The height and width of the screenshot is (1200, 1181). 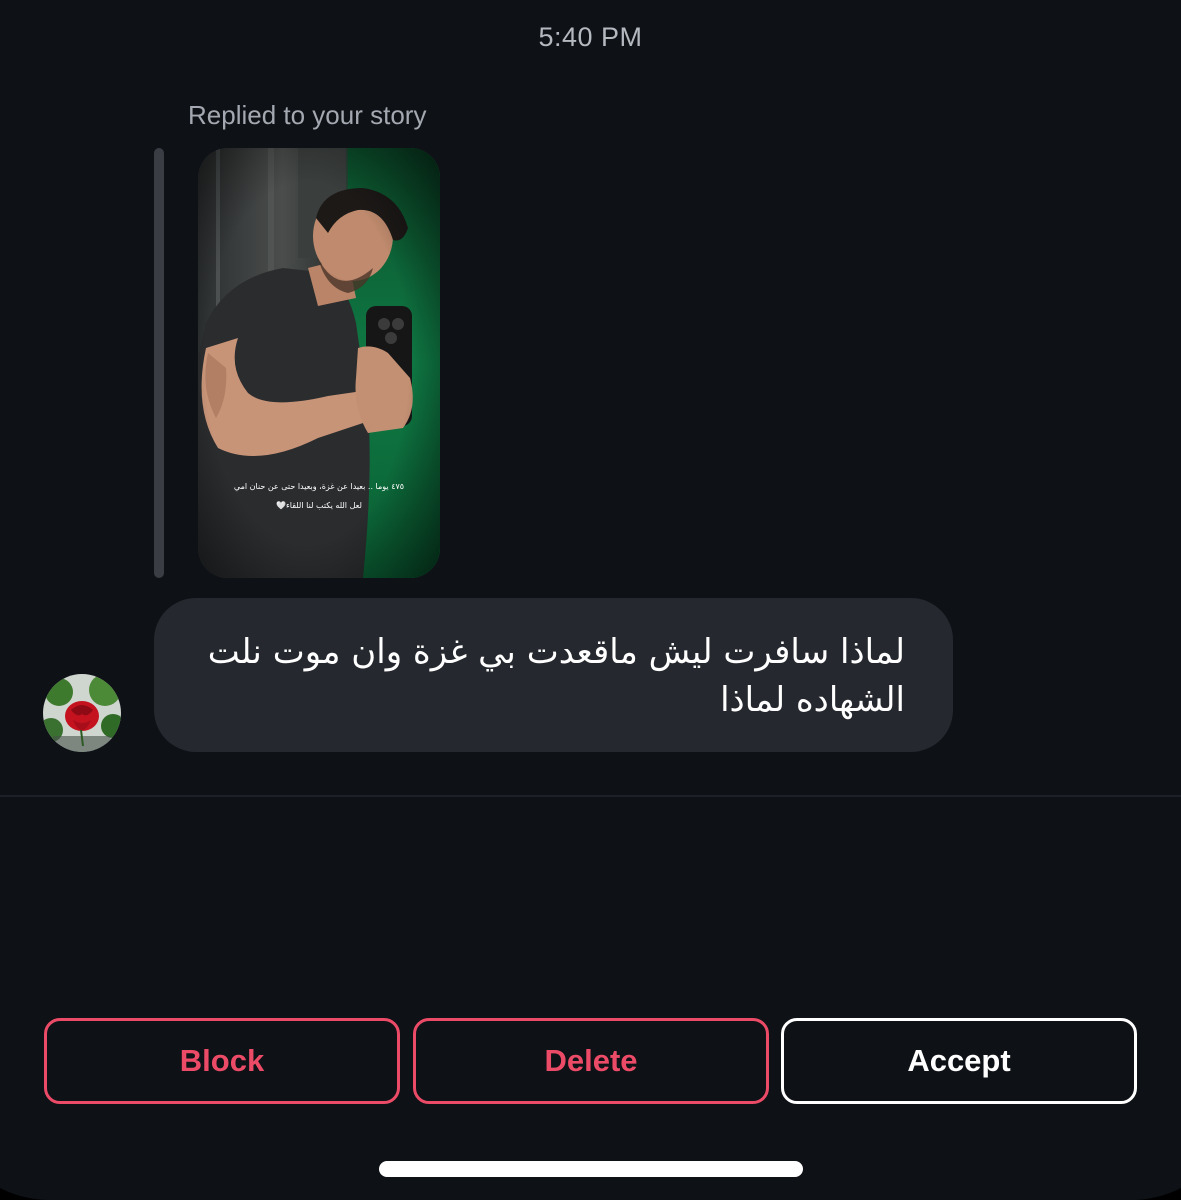 What do you see at coordinates (590, 37) in the screenshot?
I see `message-timestamp: 5:40 PM` at bounding box center [590, 37].